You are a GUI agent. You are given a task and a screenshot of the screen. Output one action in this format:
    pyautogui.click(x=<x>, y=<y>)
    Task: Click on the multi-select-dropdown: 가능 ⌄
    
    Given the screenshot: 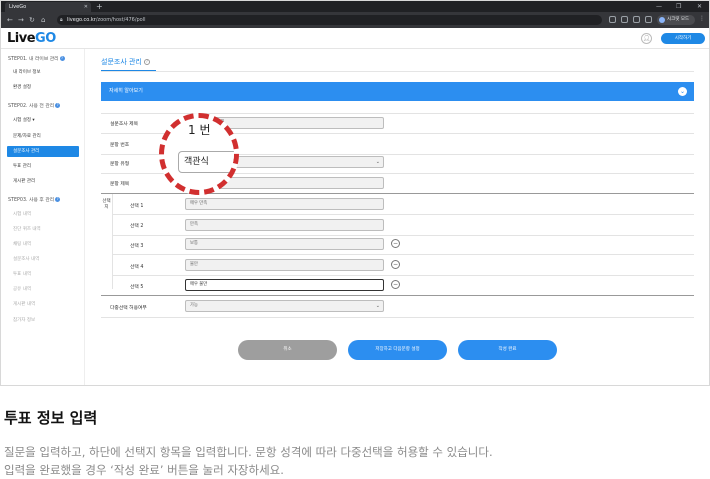 What is the action you would take?
    pyautogui.click(x=284, y=306)
    